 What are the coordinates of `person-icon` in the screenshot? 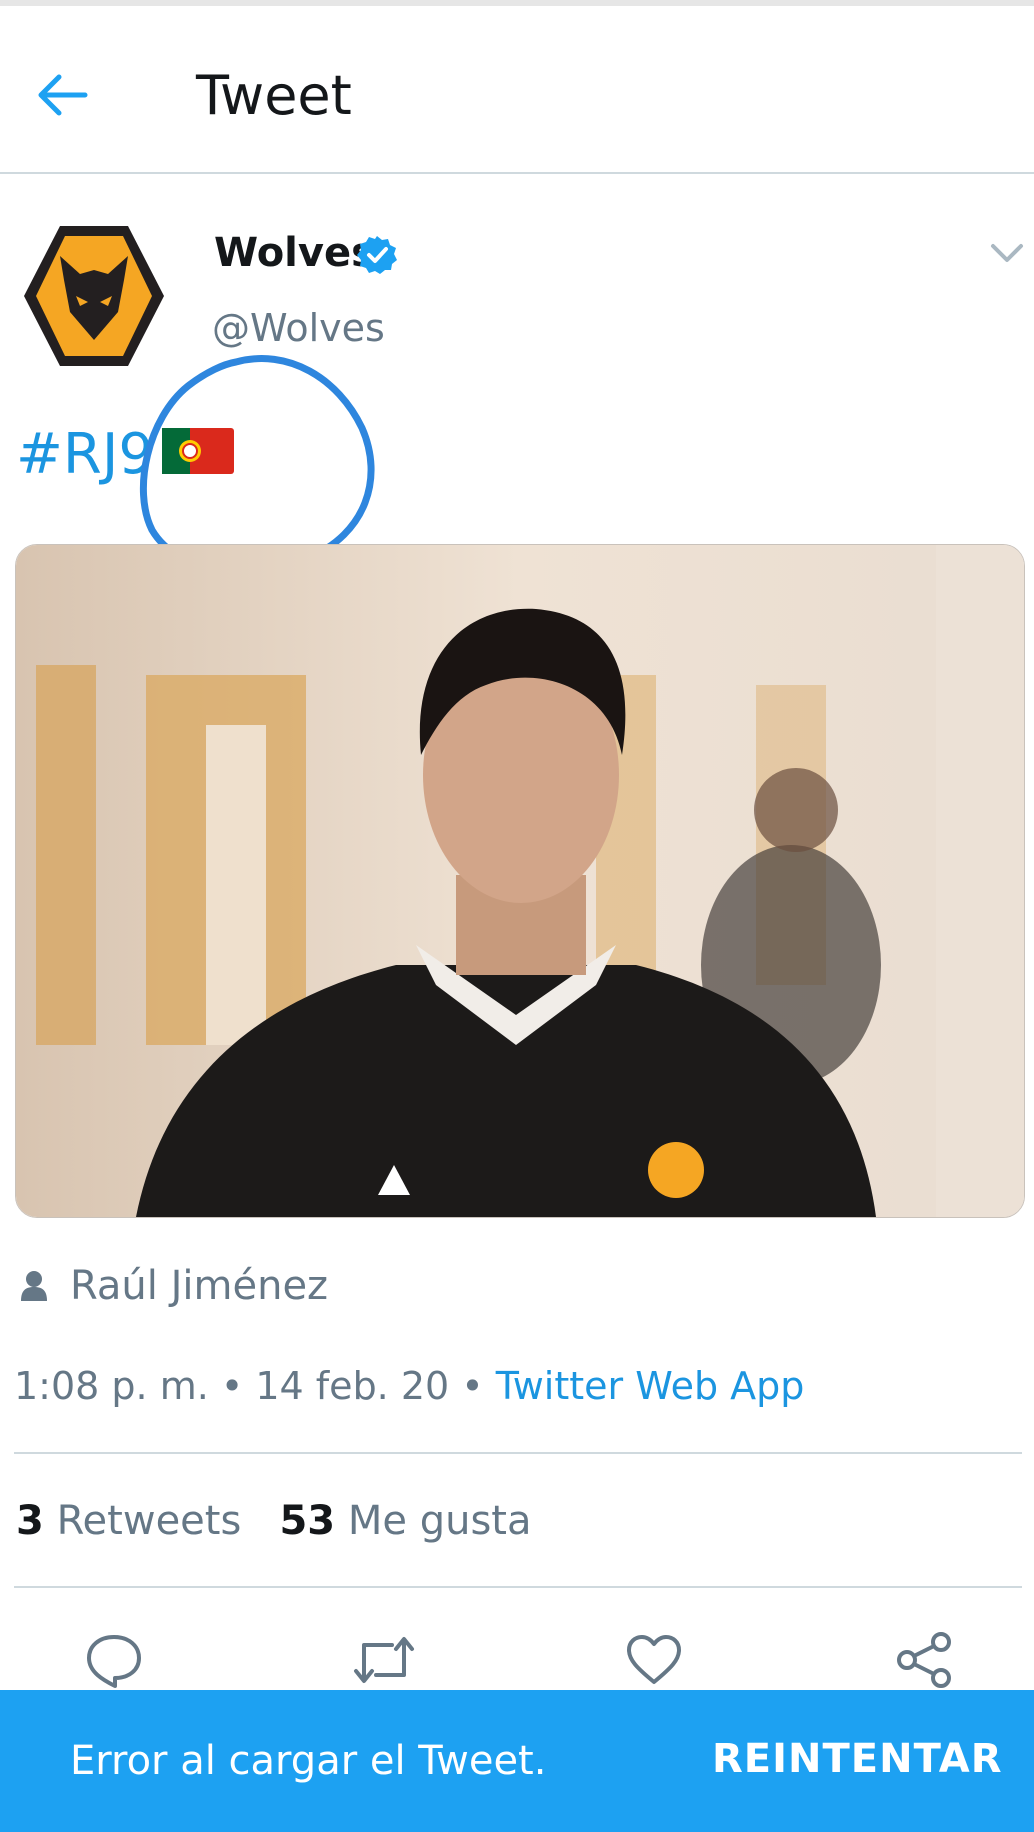 It's located at (34, 1286).